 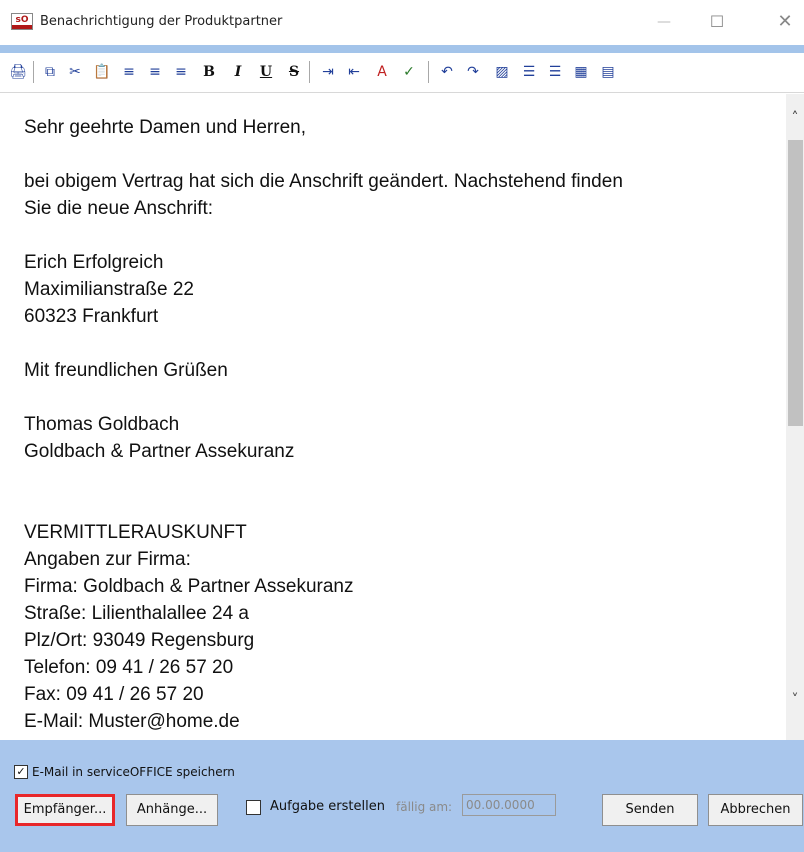 What do you see at coordinates (22, 21) in the screenshot?
I see `app-icon: sO` at bounding box center [22, 21].